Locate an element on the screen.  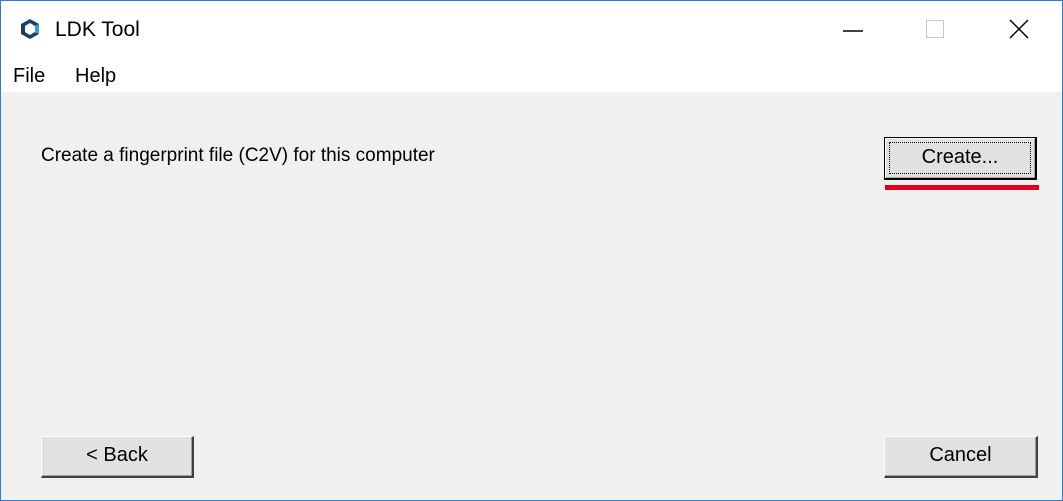
minimize-icon is located at coordinates (853, 31).